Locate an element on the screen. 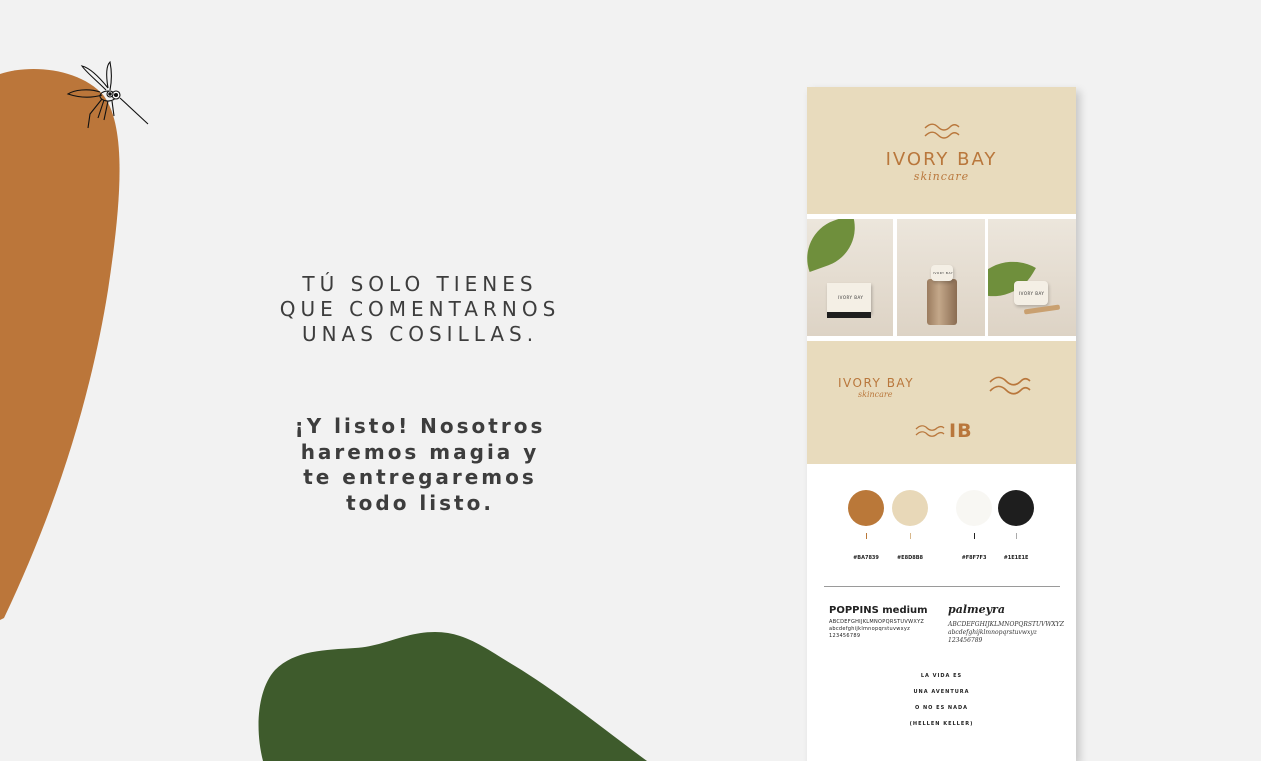 The image size is (1261, 761). secondary-font-digits: 123456789 is located at coordinates (965, 640).